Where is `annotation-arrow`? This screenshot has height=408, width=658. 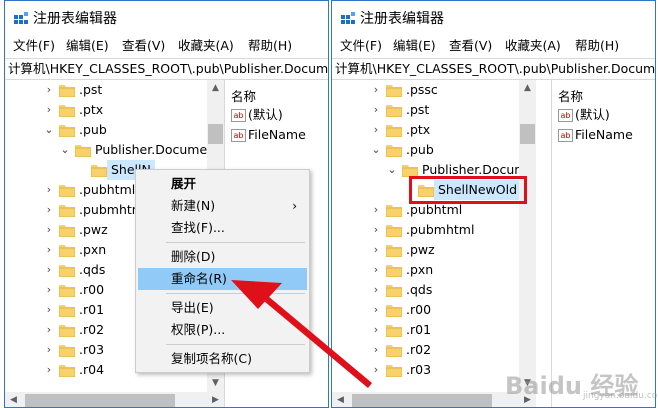 annotation-arrow is located at coordinates (301, 334).